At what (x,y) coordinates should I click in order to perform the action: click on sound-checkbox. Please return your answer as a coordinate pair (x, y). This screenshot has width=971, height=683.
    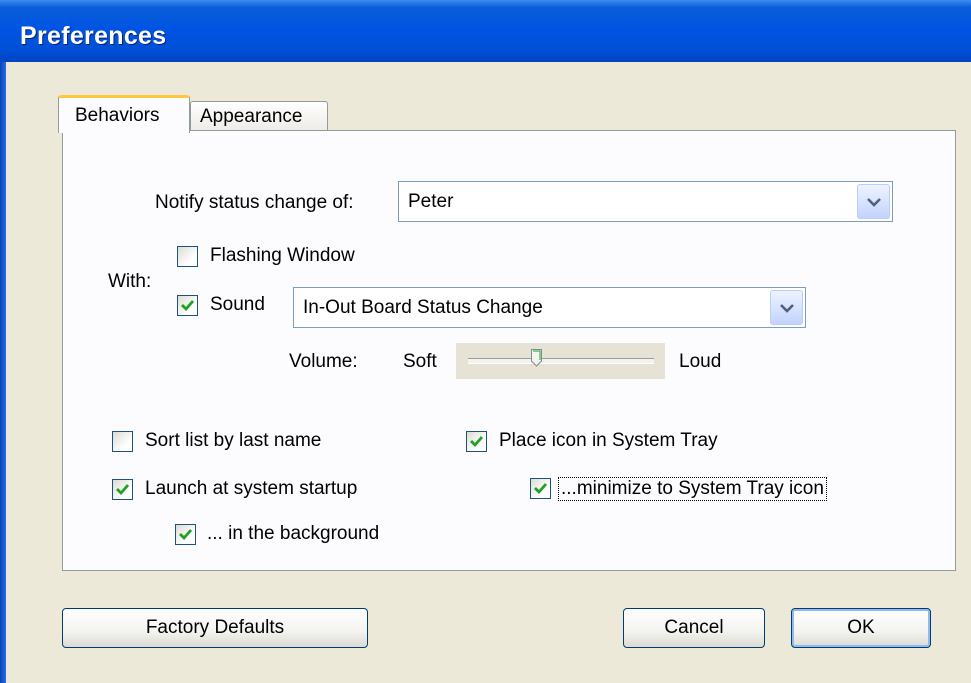
    Looking at the image, I should click on (187, 305).